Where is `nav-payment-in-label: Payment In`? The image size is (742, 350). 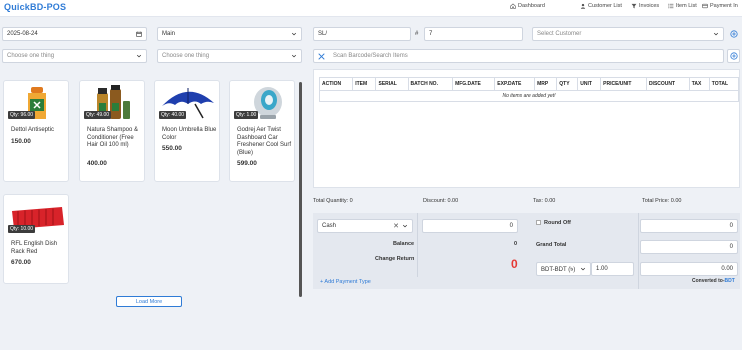
nav-payment-in-label: Payment In is located at coordinates (724, 6).